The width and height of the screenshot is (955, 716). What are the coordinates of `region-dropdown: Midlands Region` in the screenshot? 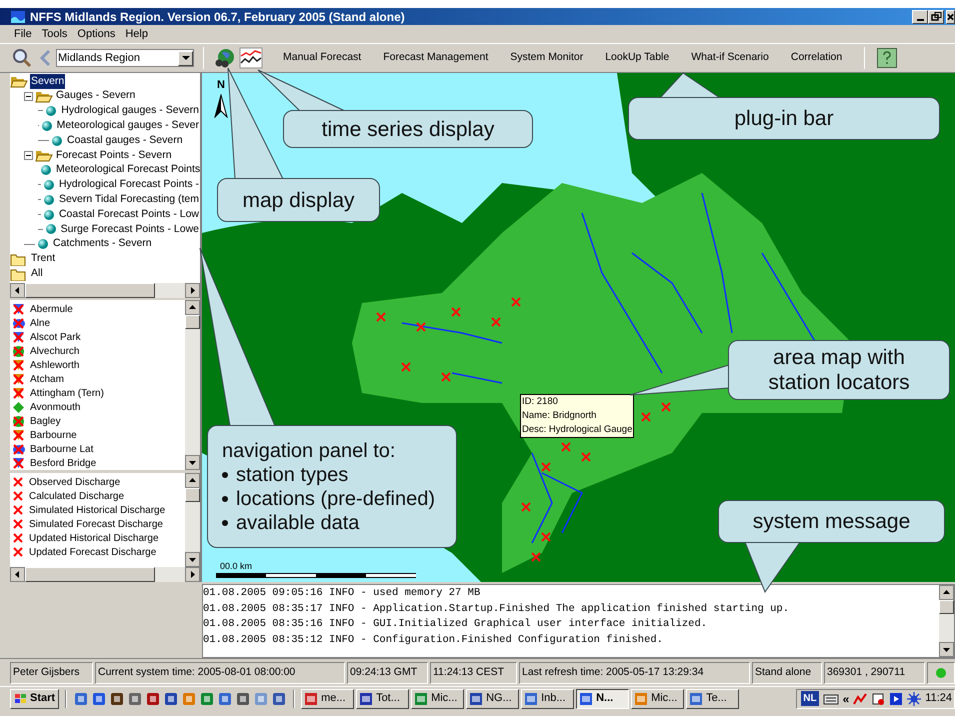 It's located at (125, 58).